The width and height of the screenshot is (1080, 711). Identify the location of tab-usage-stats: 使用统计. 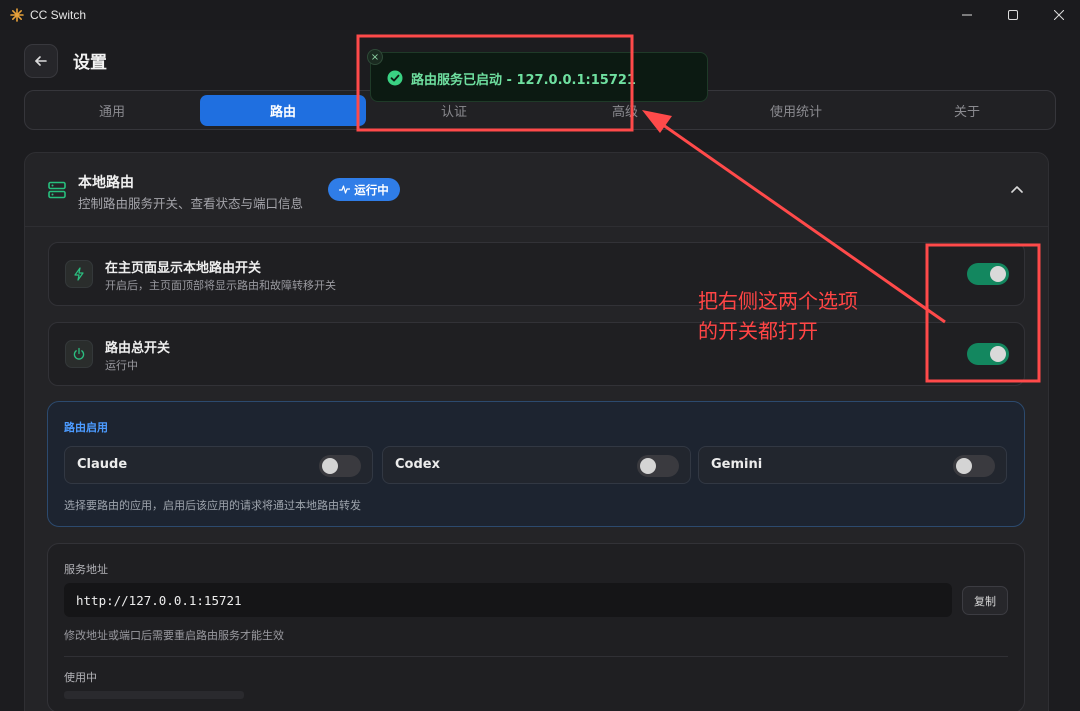
(796, 110).